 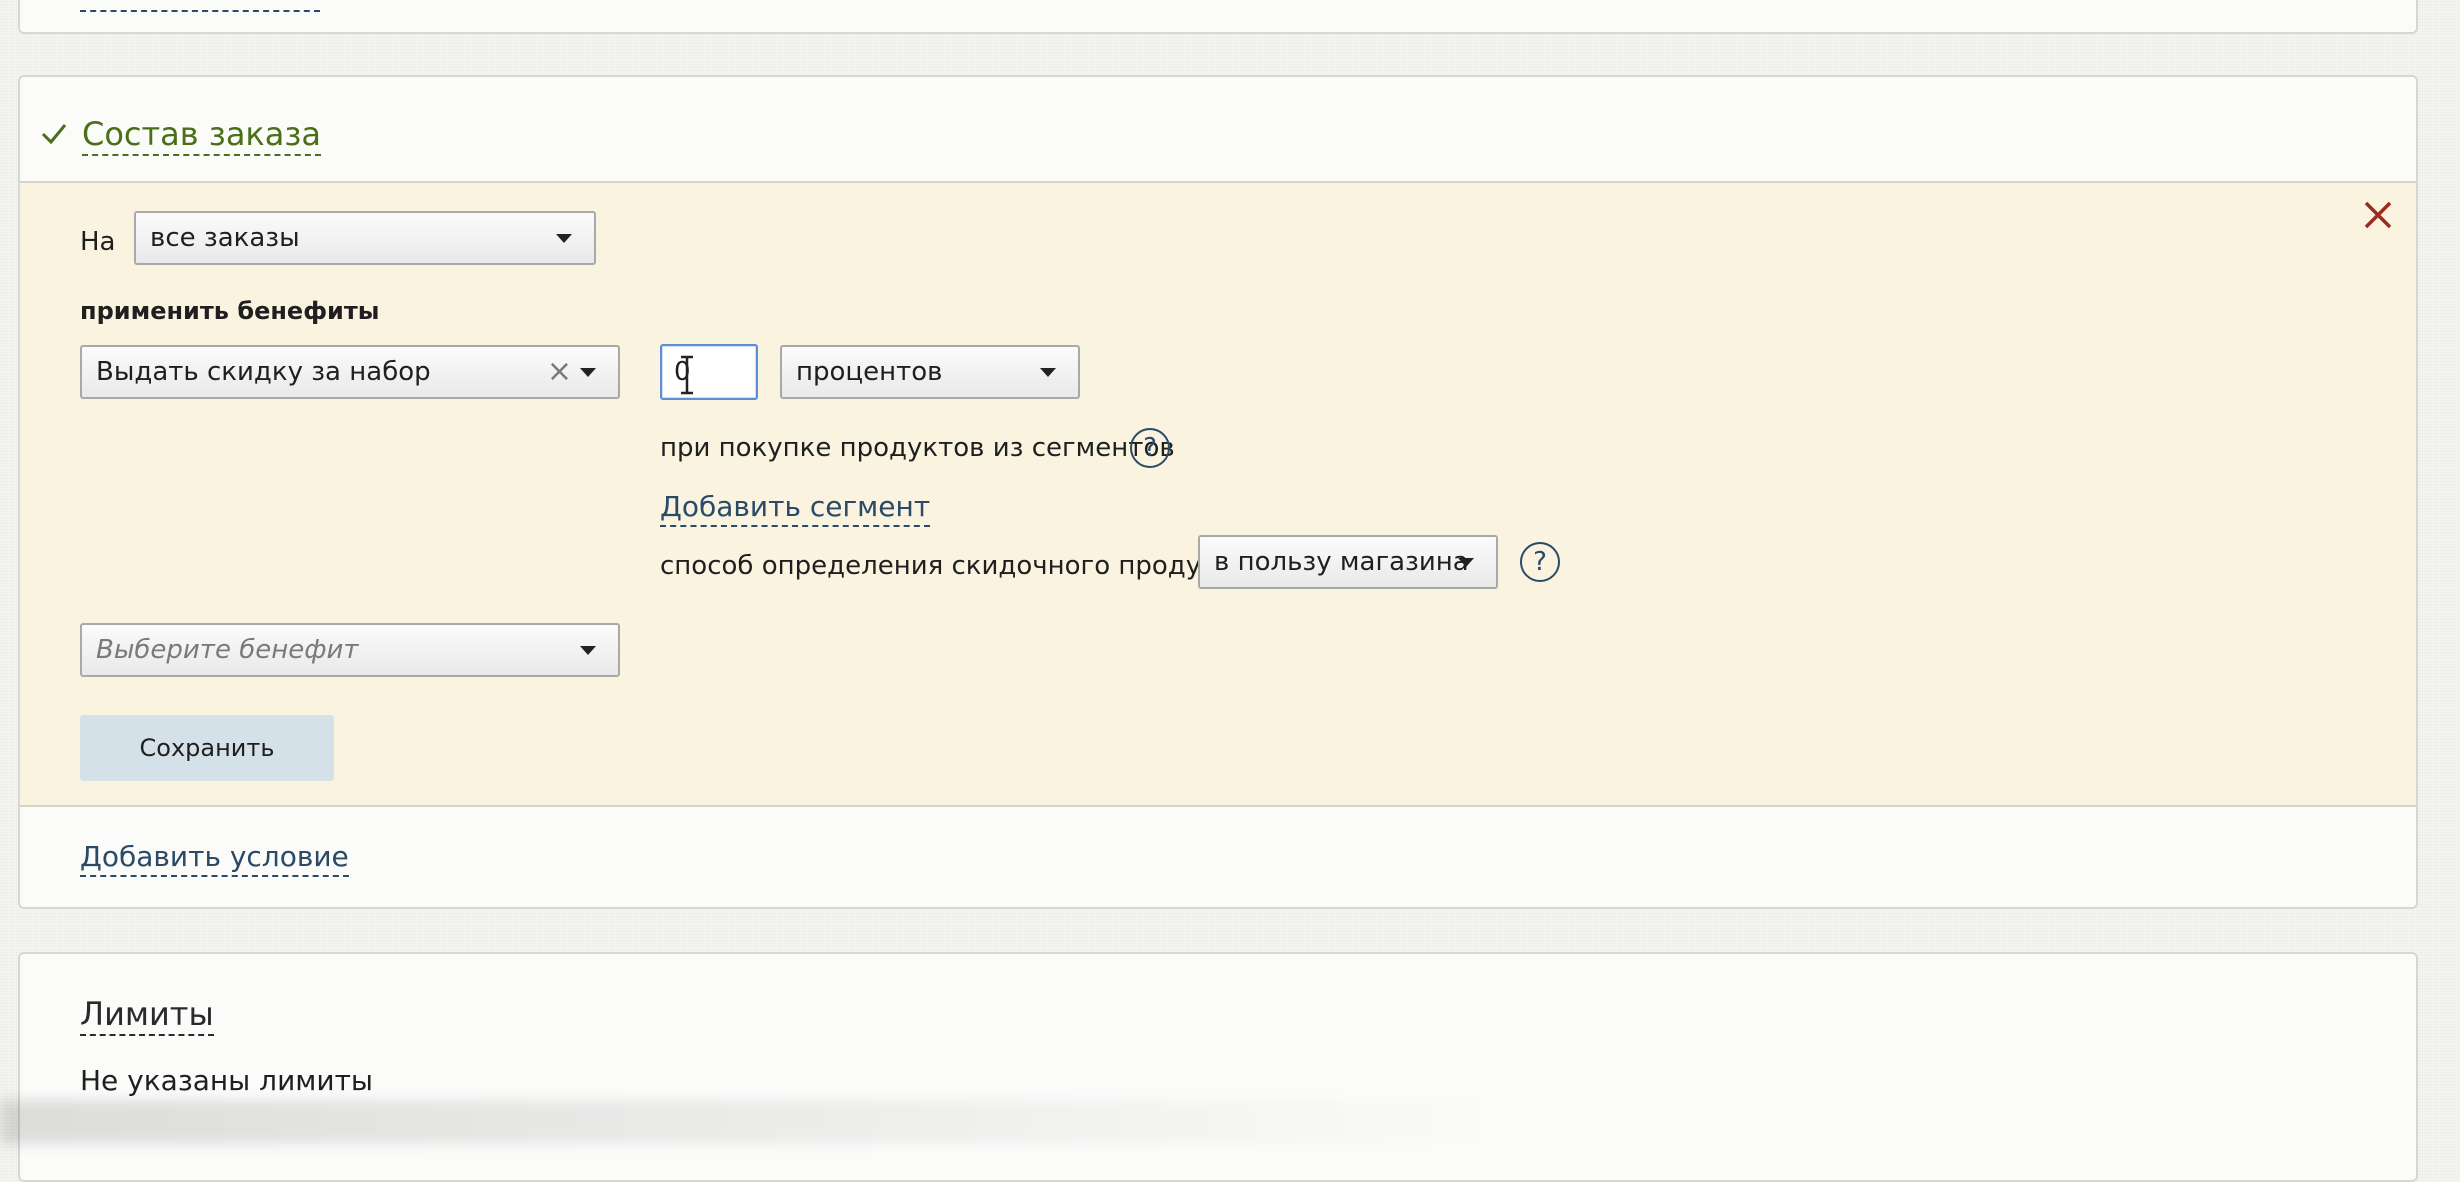 I want to click on discount-product-method-select-value: в пользу магазина, so click(x=1341, y=562).